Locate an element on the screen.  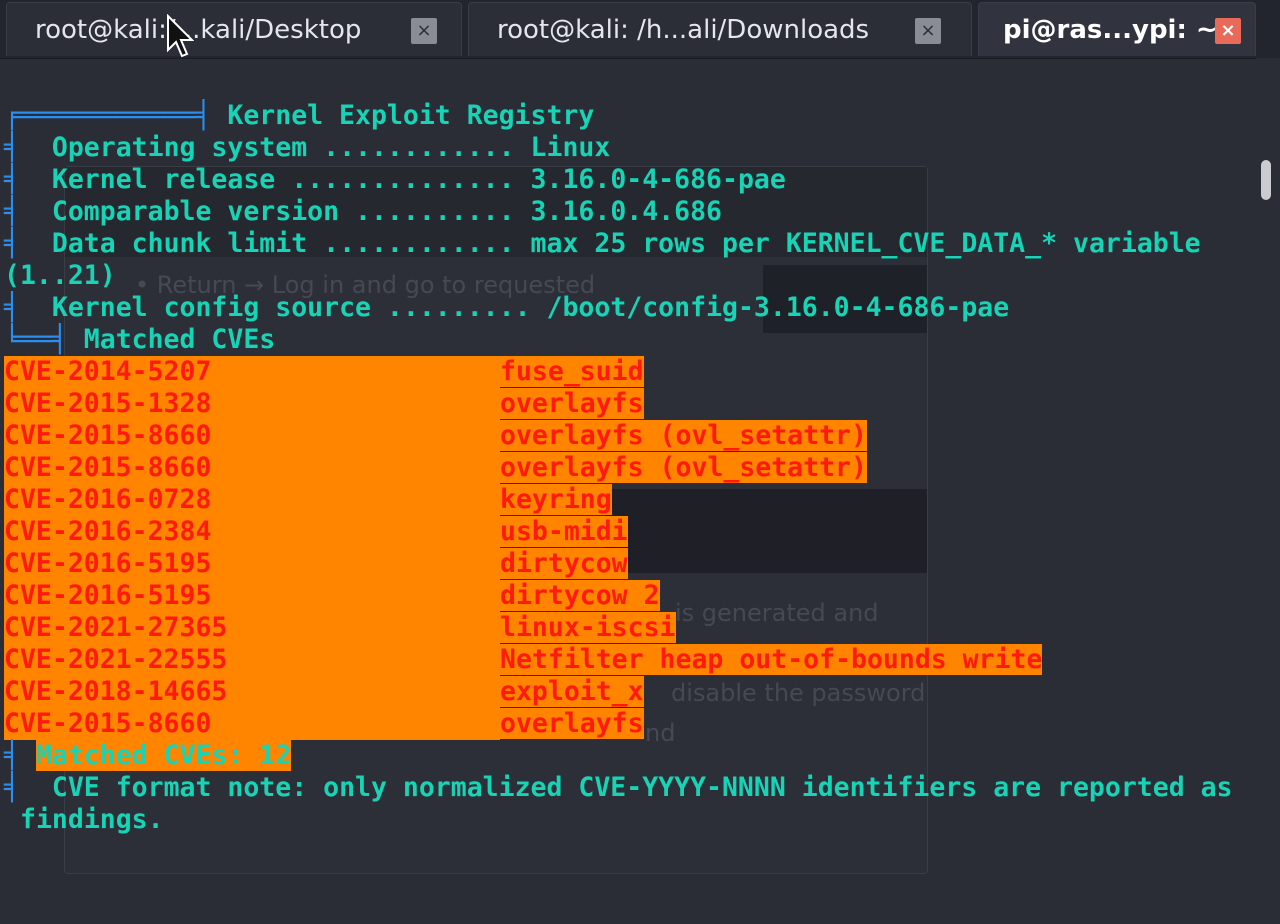
cve-row: CVE-2016-2384 usb-midi is located at coordinates (316, 532).